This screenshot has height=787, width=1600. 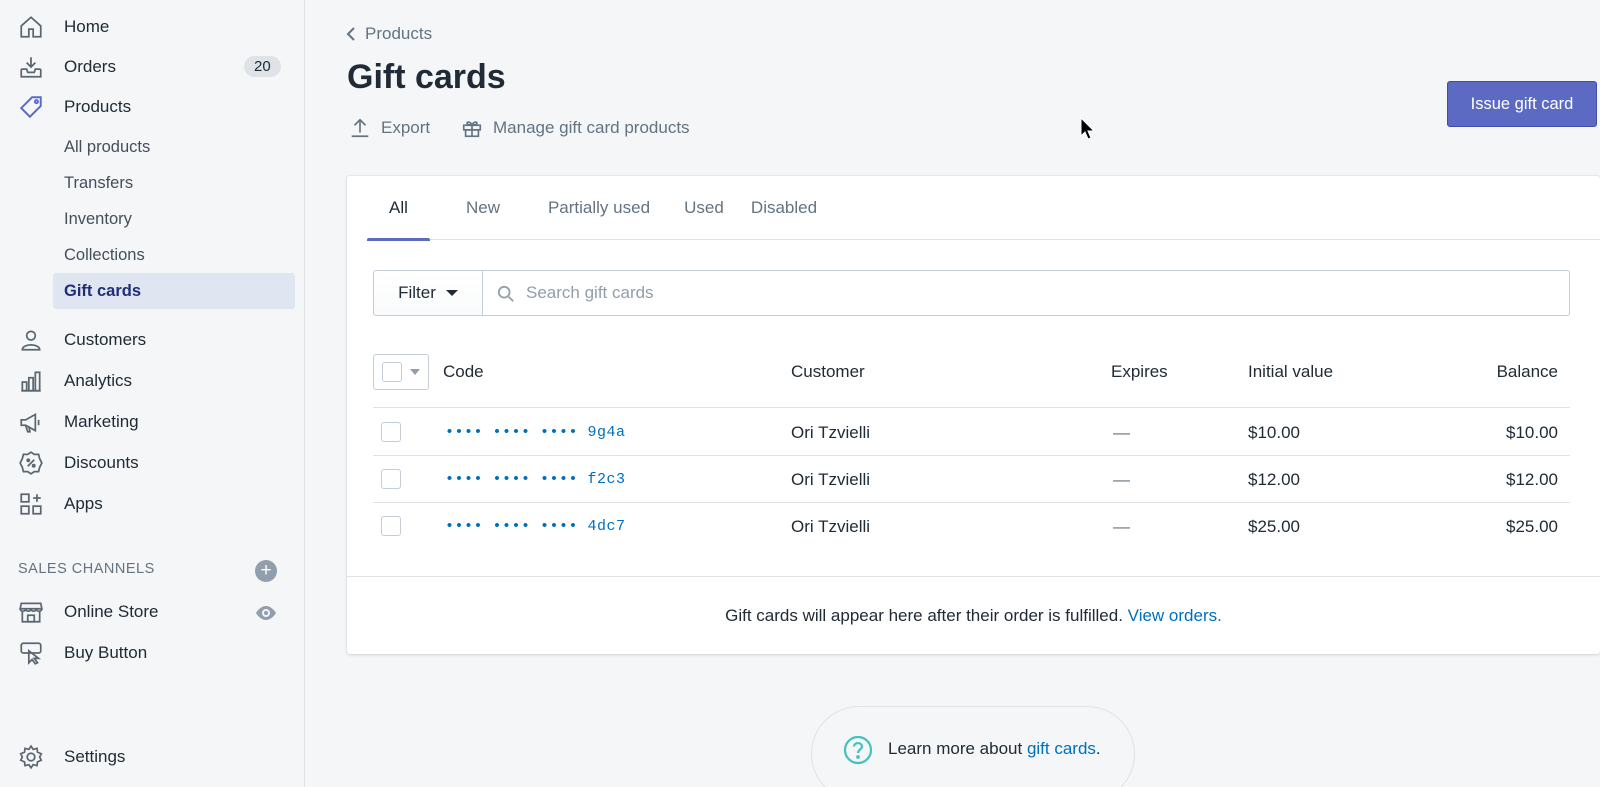 What do you see at coordinates (152, 504) in the screenshot?
I see `nav-apps: Apps` at bounding box center [152, 504].